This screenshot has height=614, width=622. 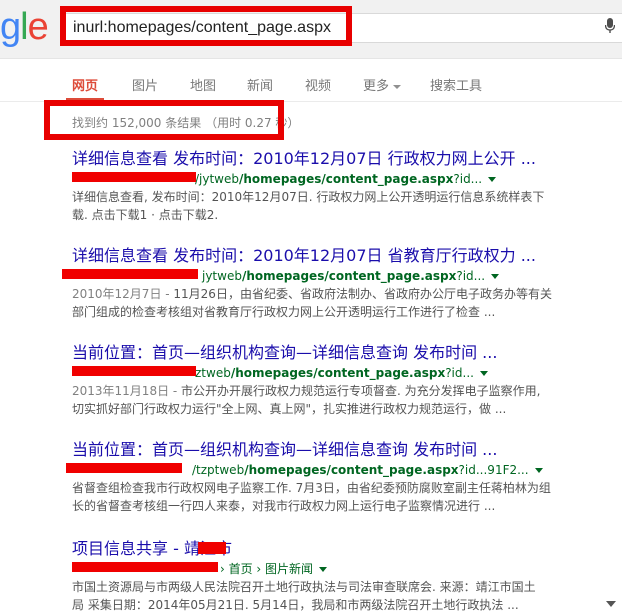 What do you see at coordinates (127, 391) in the screenshot?
I see `result-date: 2013年11月18日 -` at bounding box center [127, 391].